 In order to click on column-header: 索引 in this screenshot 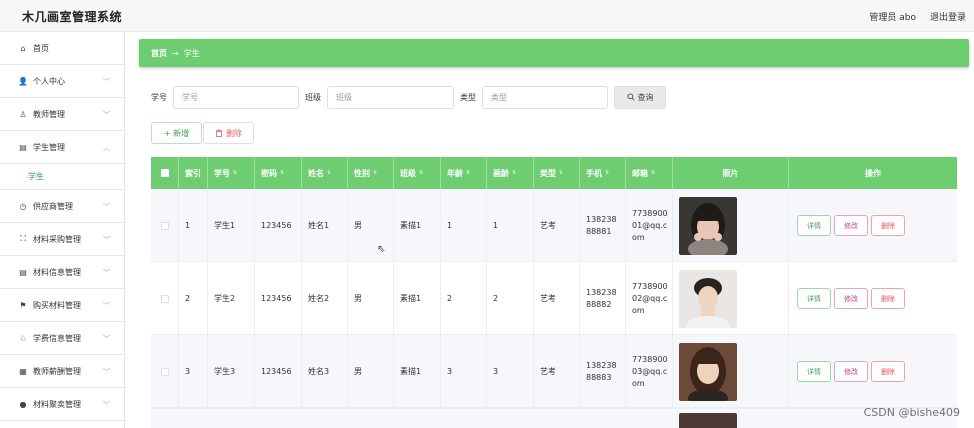, I will do `click(193, 173)`.